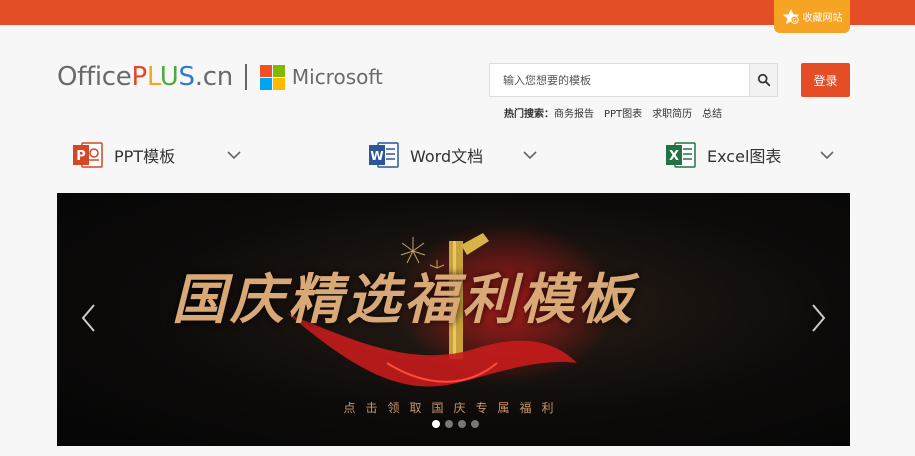 The height and width of the screenshot is (456, 915). What do you see at coordinates (245, 77) in the screenshot?
I see `logo-divider` at bounding box center [245, 77].